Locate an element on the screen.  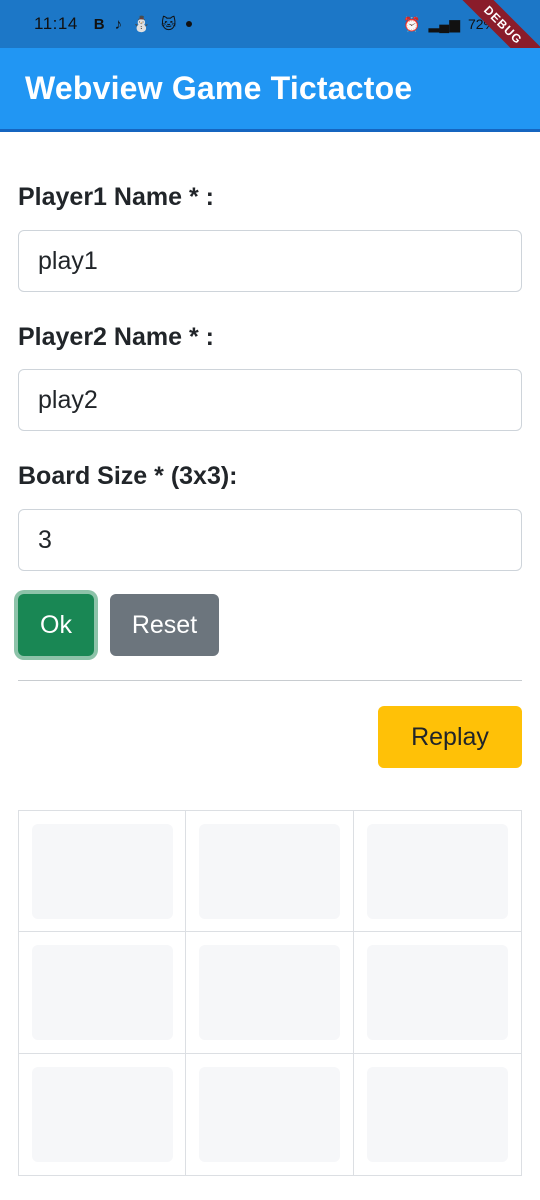
player2-label: Player2 Name * : is located at coordinates (116, 337).